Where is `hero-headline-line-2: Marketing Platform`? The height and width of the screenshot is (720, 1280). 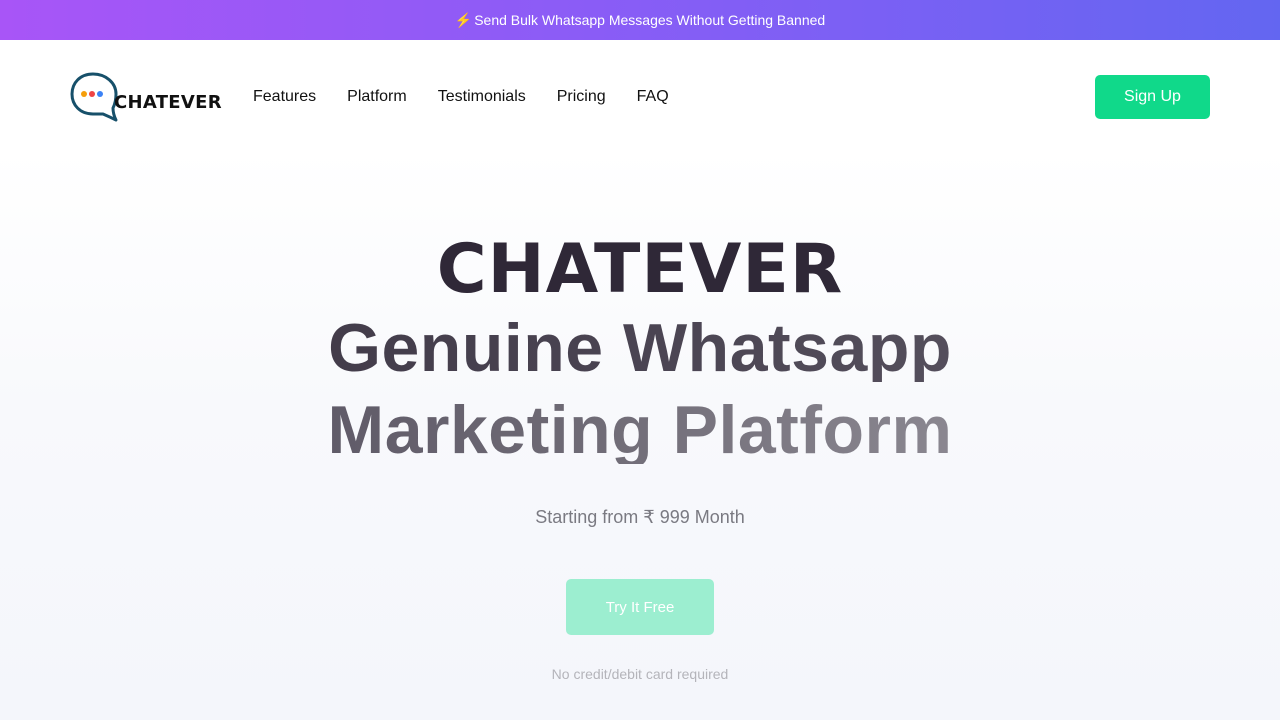 hero-headline-line-2: Marketing Platform is located at coordinates (640, 430).